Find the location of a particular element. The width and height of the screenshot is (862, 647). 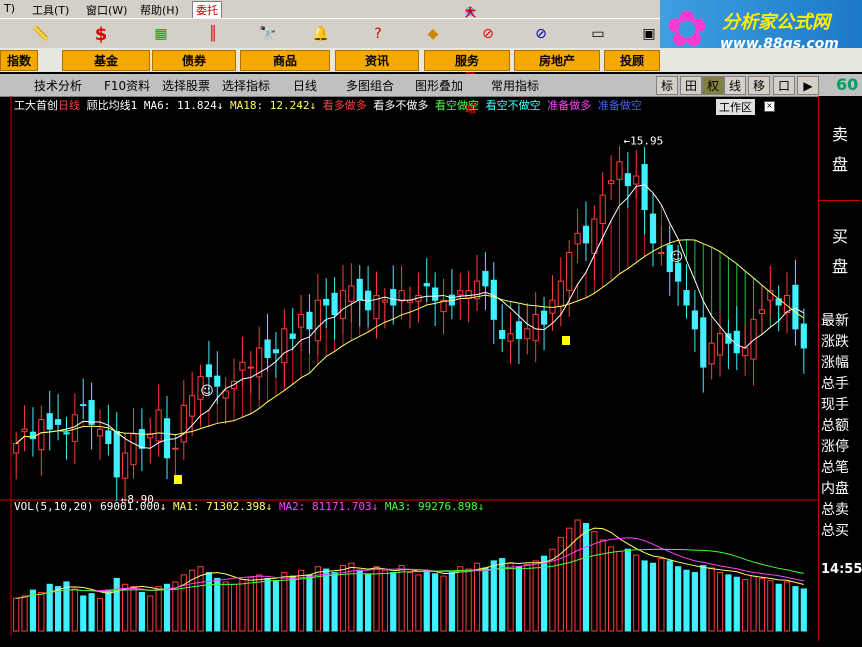

menu-tools: 工具(T) is located at coordinates (50, 10).